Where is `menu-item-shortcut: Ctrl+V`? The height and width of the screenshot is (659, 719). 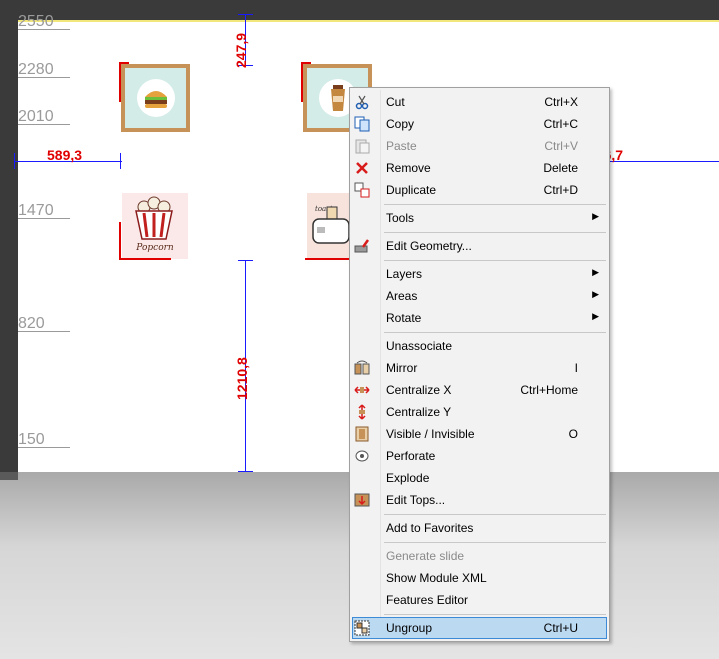 menu-item-shortcut: Ctrl+V is located at coordinates (561, 146).